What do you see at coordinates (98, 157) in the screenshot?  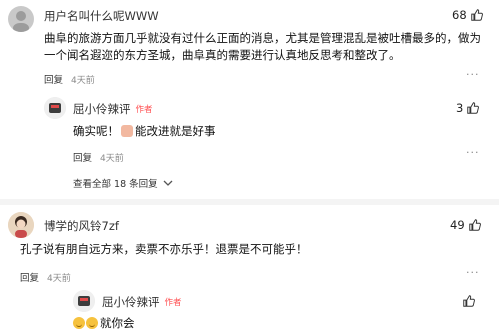 I see `reply-meta: 回复 4天前` at bounding box center [98, 157].